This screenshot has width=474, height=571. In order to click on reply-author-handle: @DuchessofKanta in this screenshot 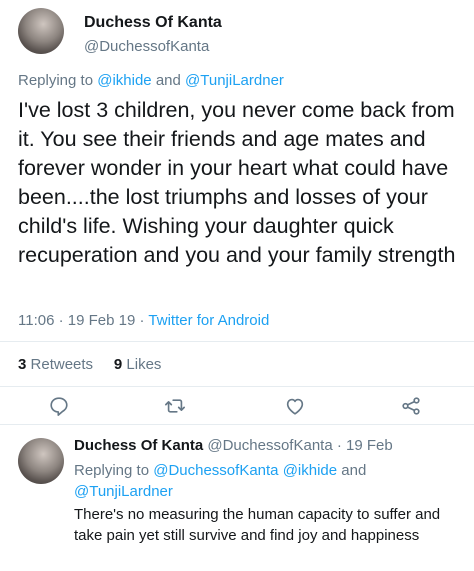, I will do `click(269, 445)`.